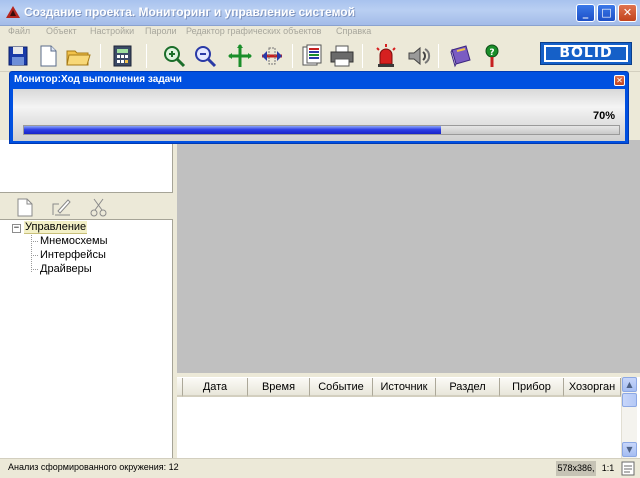 This screenshot has height=478, width=640. I want to click on minimize-button: _, so click(585, 13).